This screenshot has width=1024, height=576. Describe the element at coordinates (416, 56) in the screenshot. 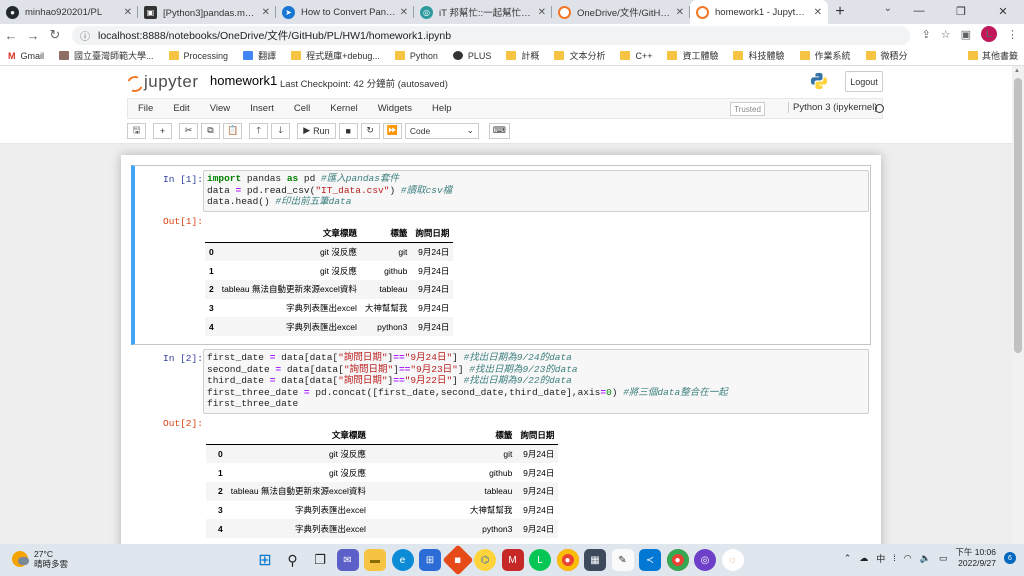

I see `bookmark-item: Python` at that location.